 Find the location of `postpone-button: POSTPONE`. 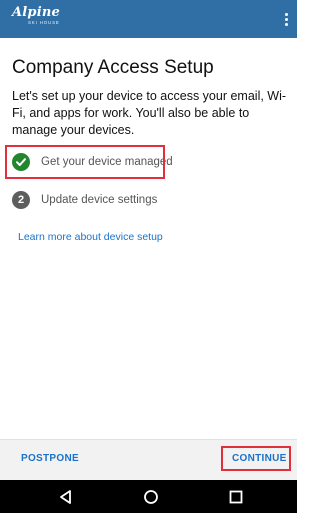

postpone-button: POSTPONE is located at coordinates (50, 458).